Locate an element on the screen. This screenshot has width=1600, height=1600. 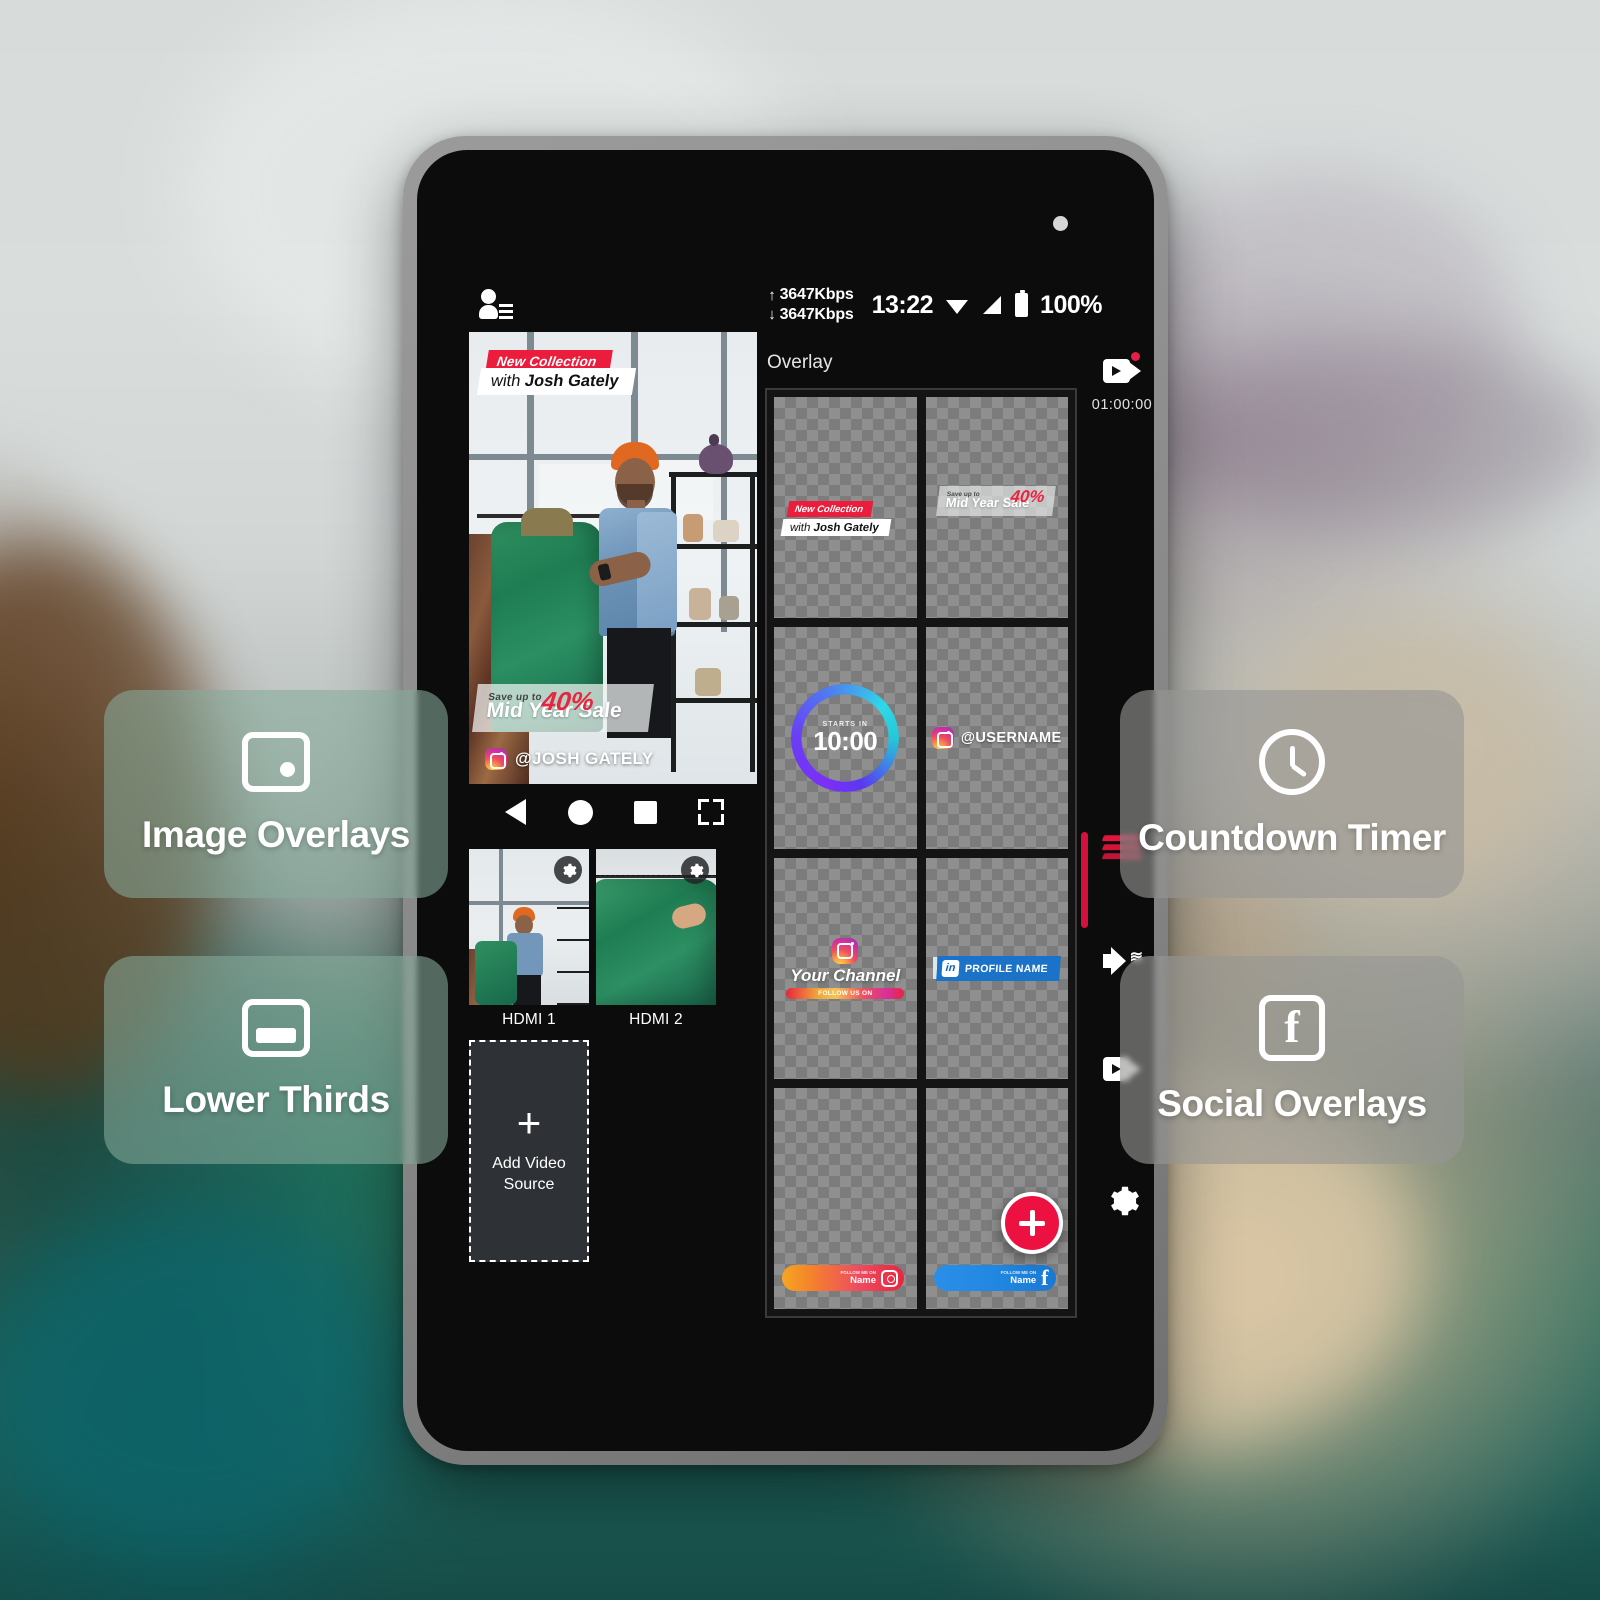
record-timer: 01:00:00 is located at coordinates (1122, 405).